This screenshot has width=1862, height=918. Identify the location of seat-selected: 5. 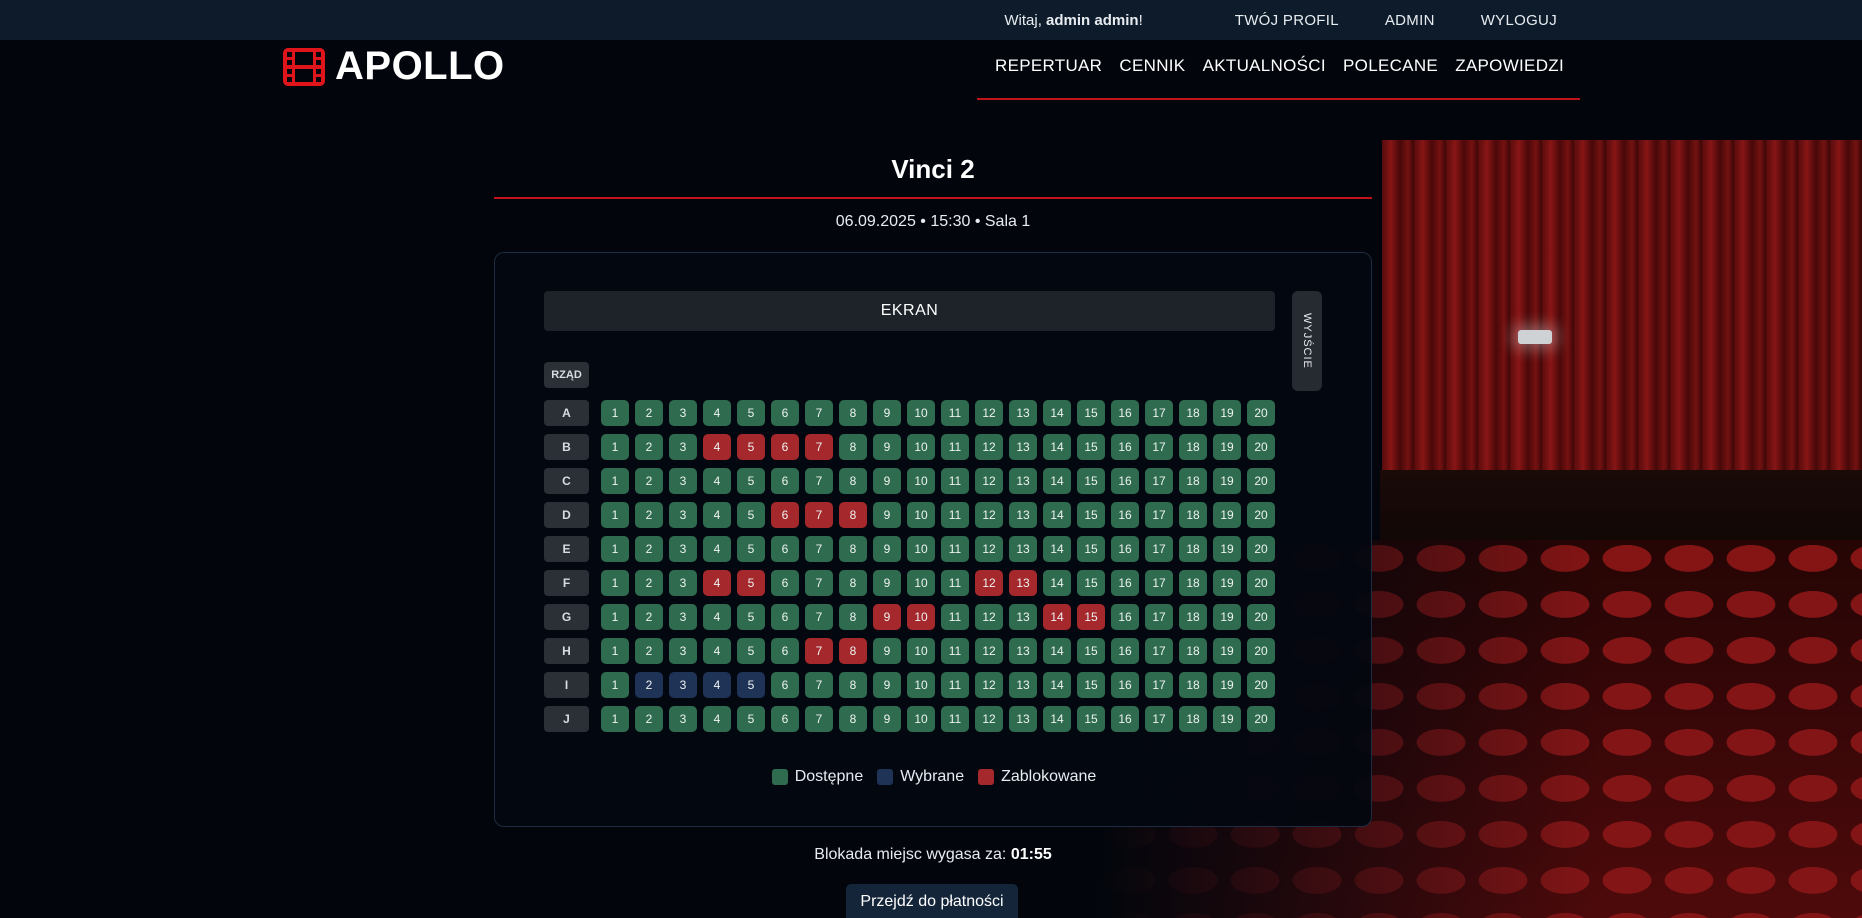
(751, 685).